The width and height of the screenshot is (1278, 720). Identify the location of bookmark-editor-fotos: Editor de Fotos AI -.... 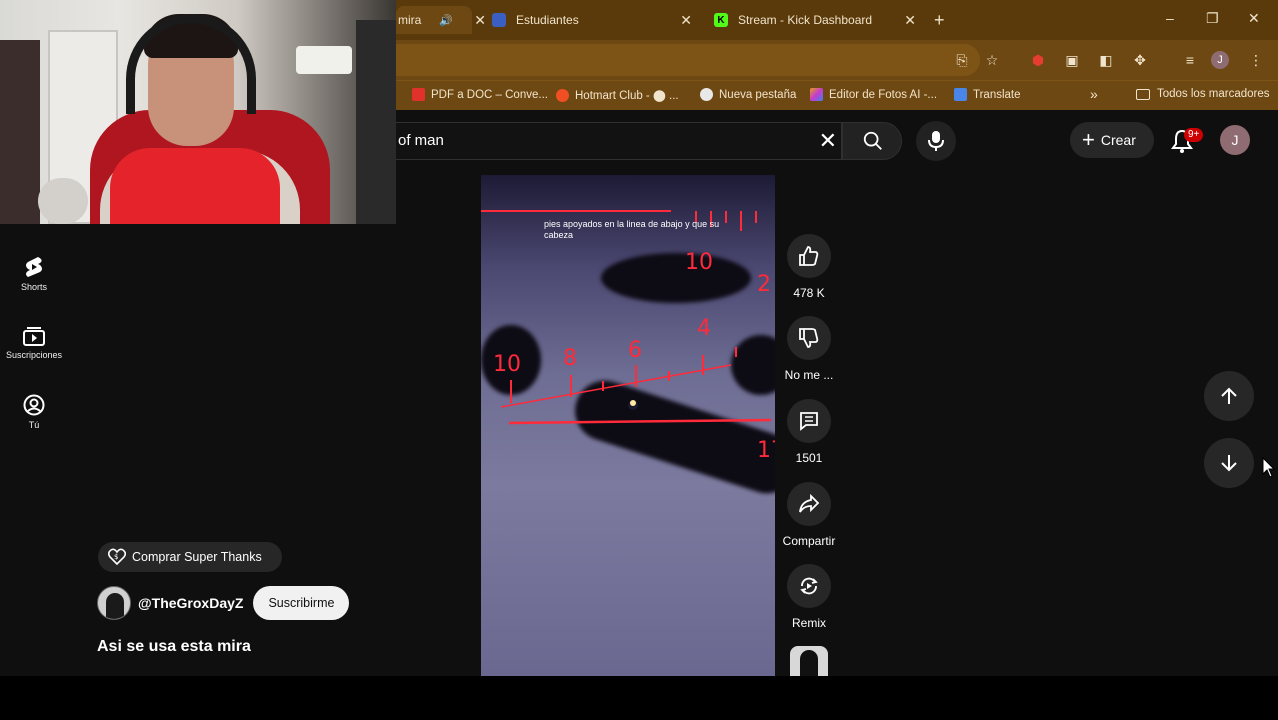
(873, 94).